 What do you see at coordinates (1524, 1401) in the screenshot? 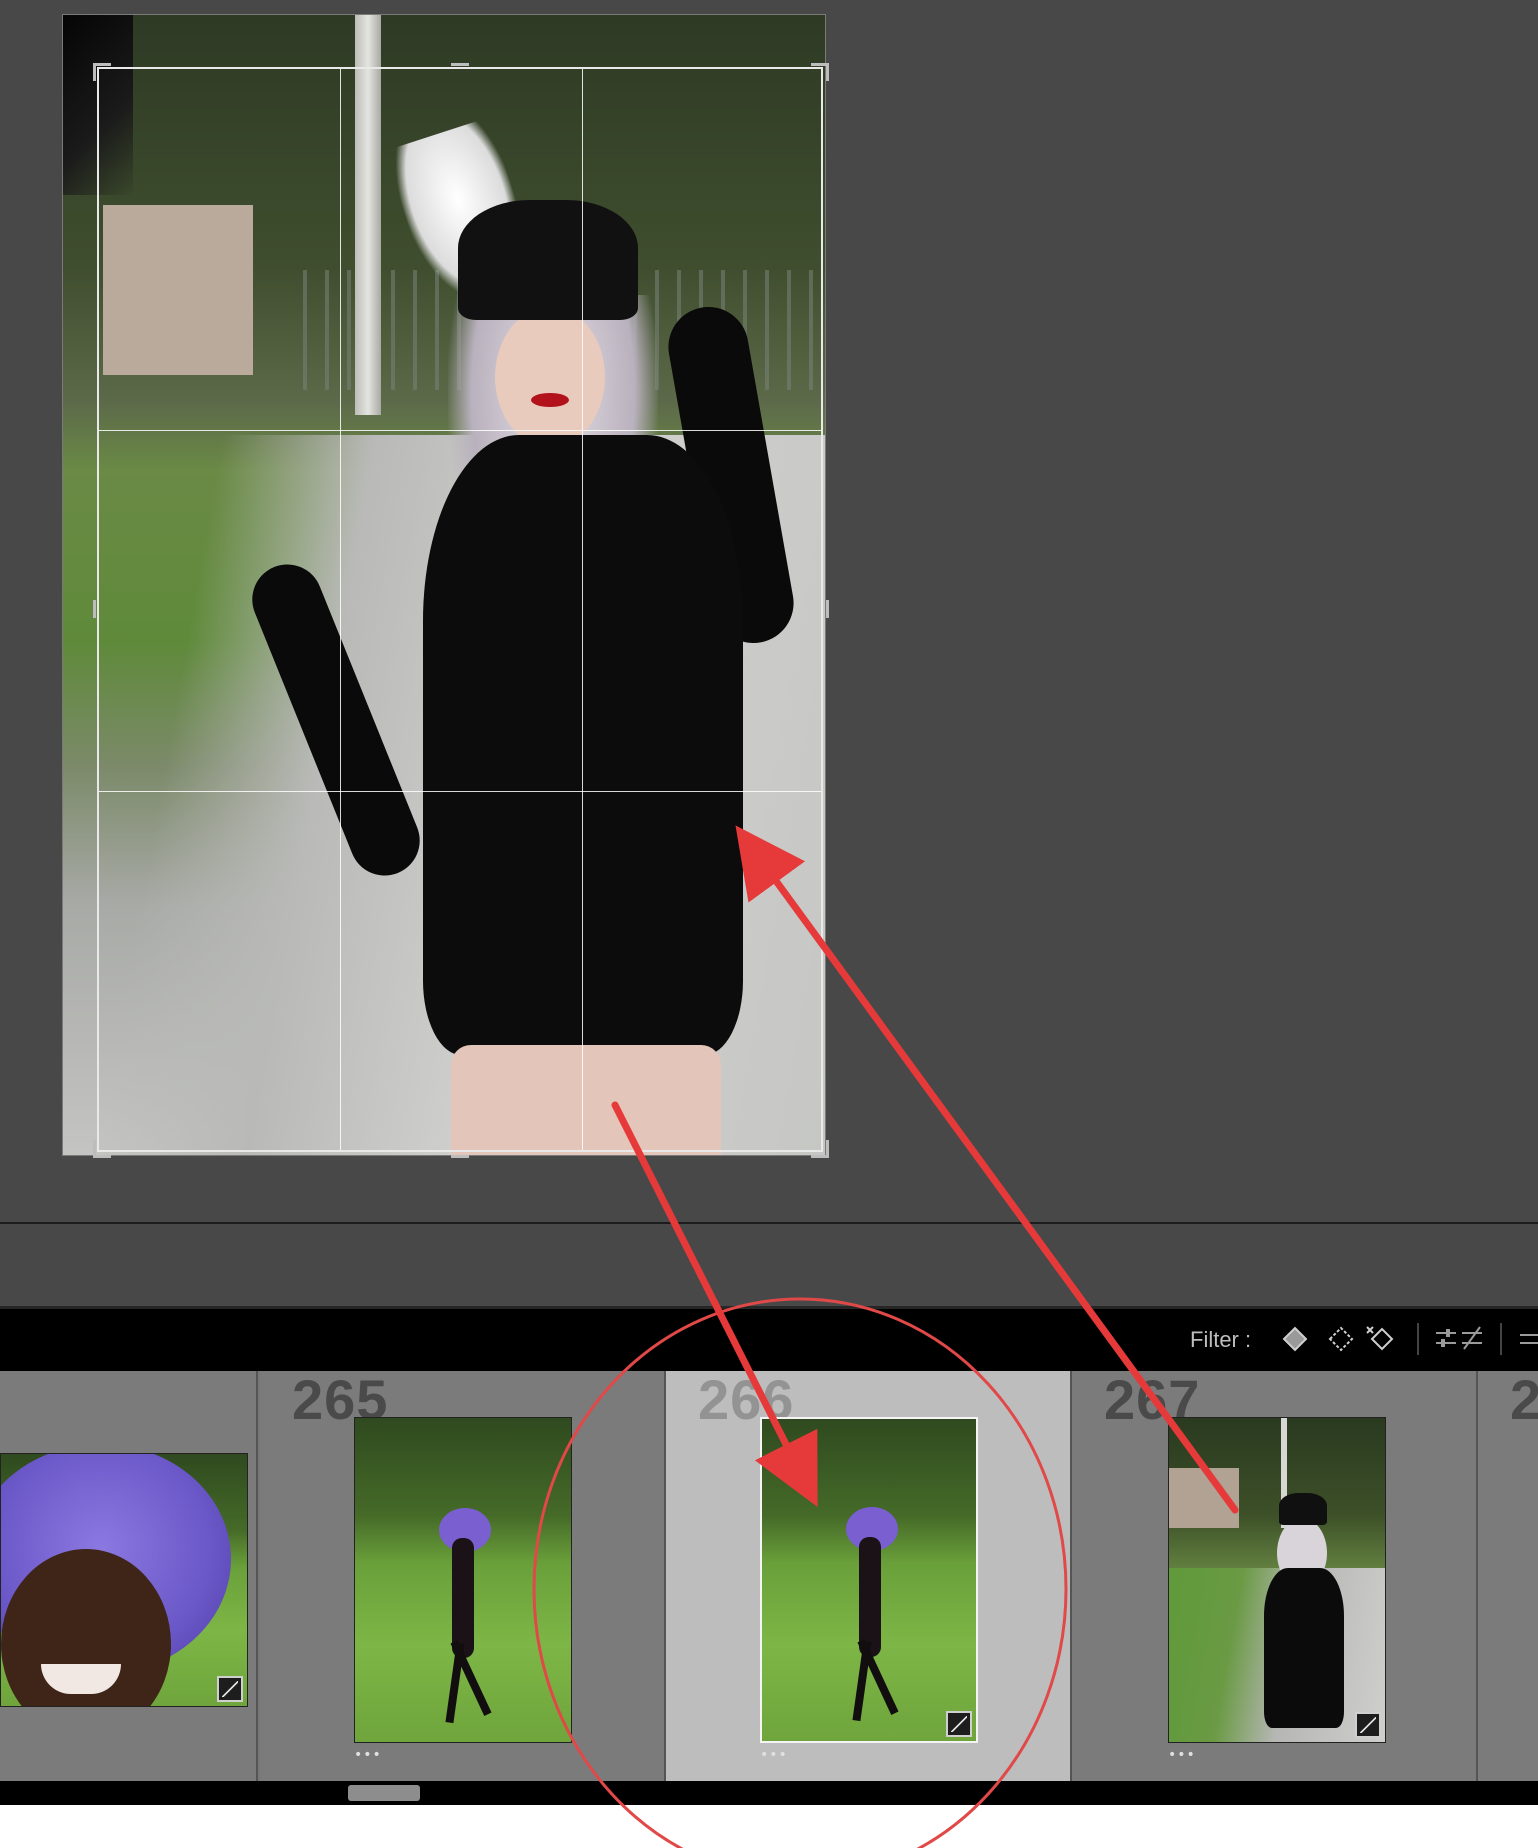
I see `cell-number: 2` at bounding box center [1524, 1401].